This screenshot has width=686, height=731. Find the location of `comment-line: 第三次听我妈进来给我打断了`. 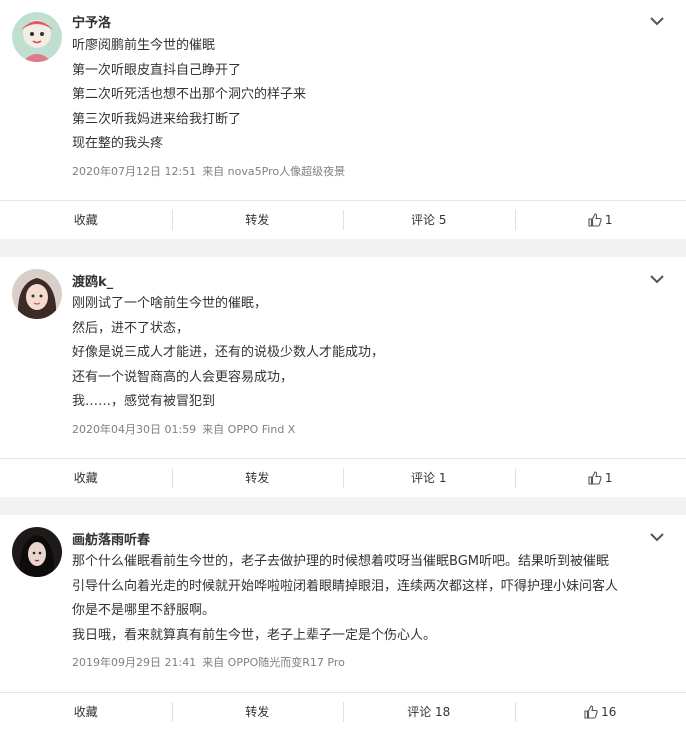

comment-line: 第三次听我妈进来给我打断了 is located at coordinates (157, 119).